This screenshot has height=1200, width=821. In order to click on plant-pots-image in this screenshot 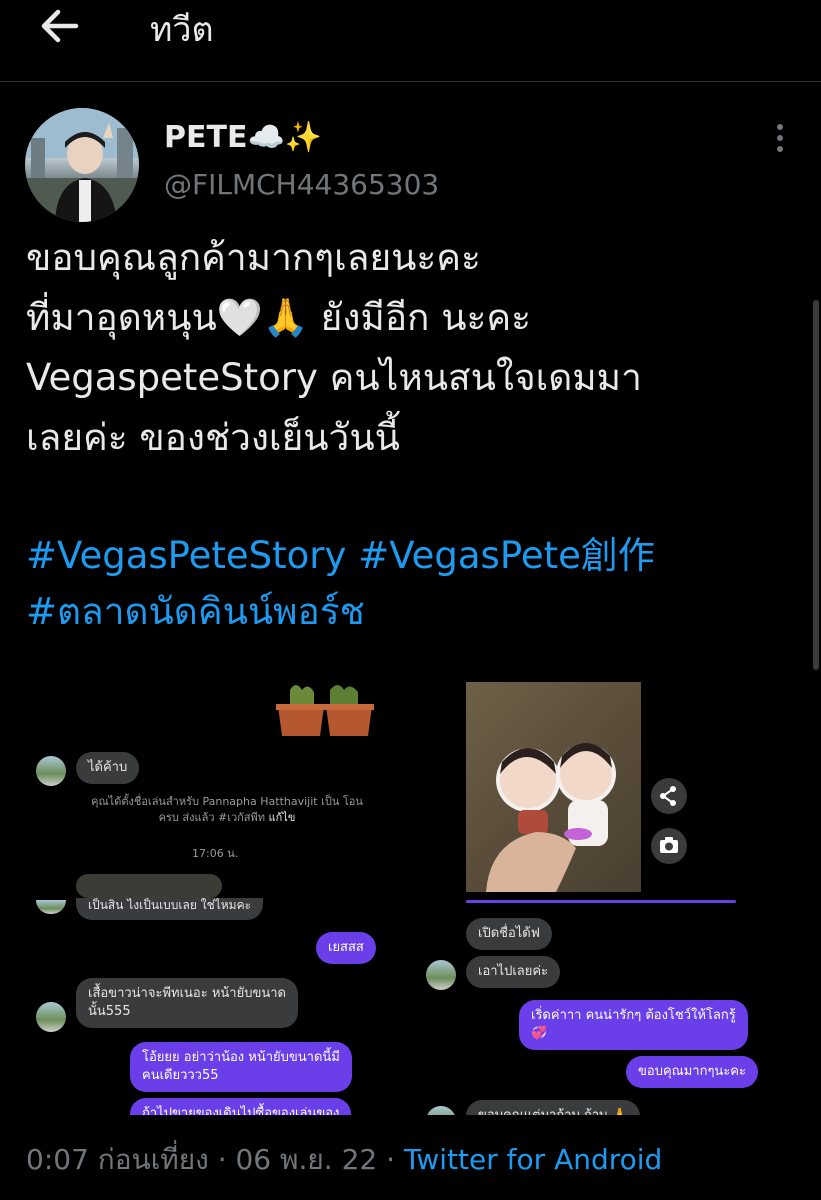, I will do `click(325, 710)`.